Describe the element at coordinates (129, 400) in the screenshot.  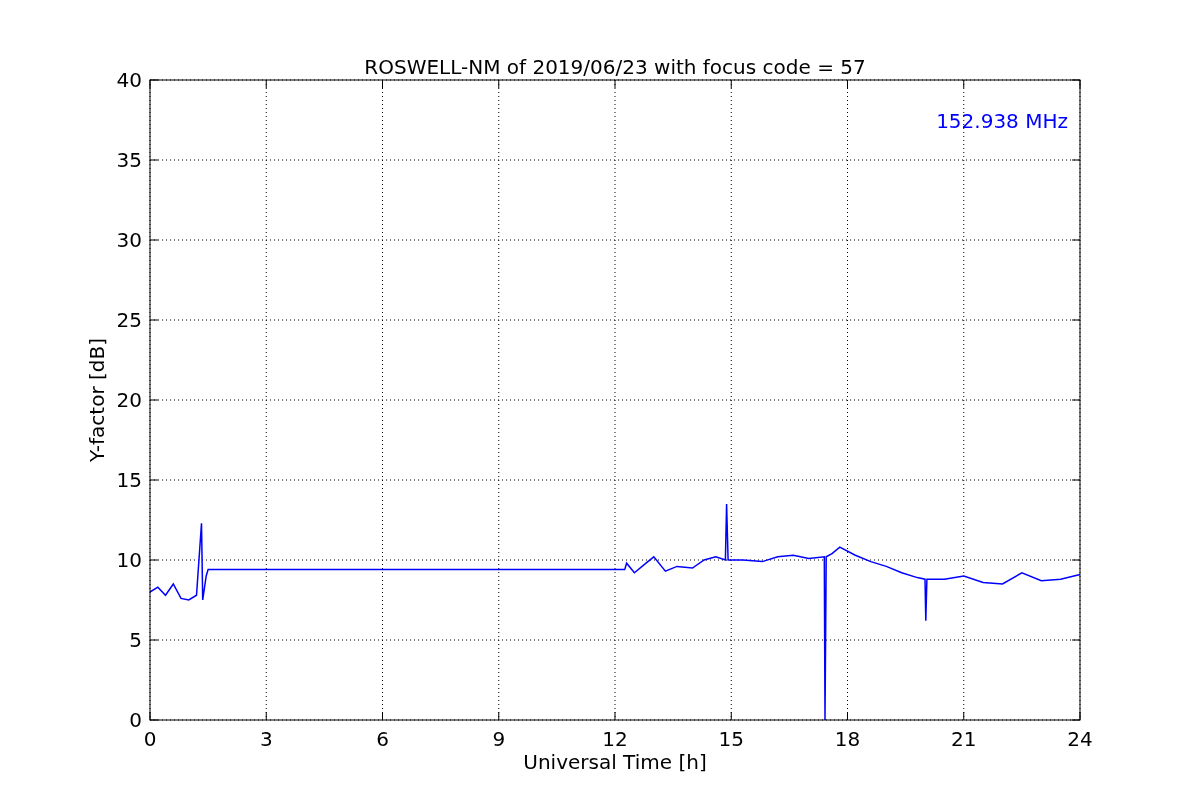
I see `y-tick-label: 20` at that location.